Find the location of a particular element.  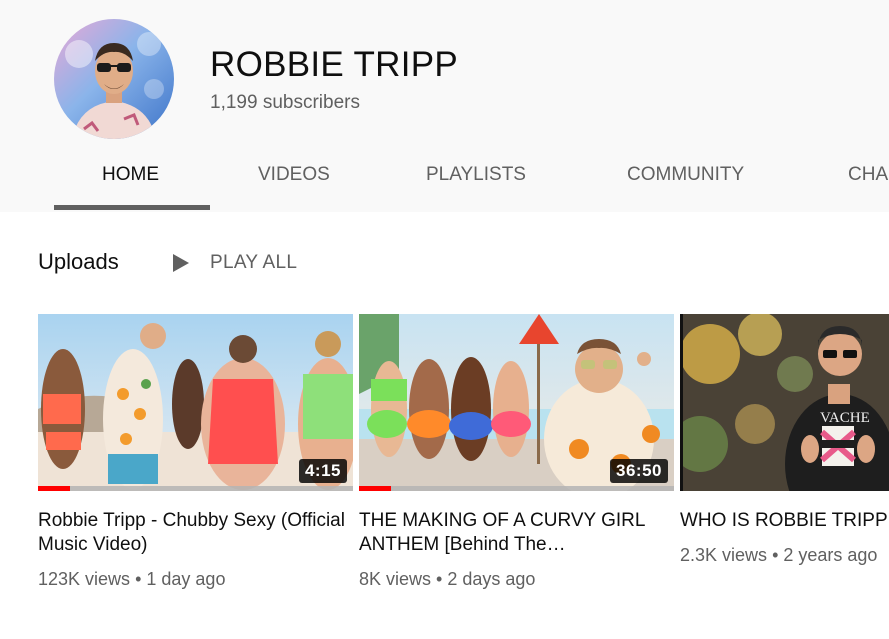

video-metadata: 8K views • 2 days ago is located at coordinates (516, 579).